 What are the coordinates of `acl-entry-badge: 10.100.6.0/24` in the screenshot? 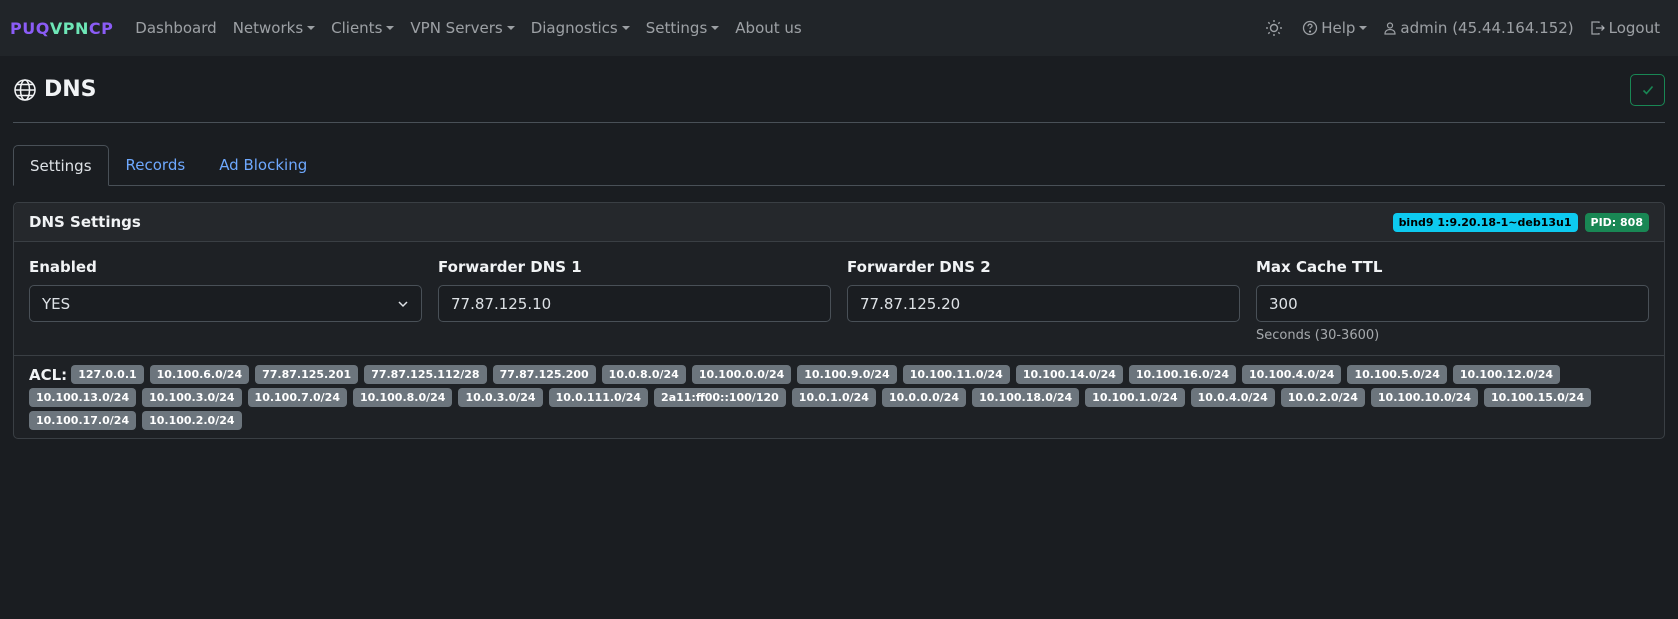 It's located at (199, 374).